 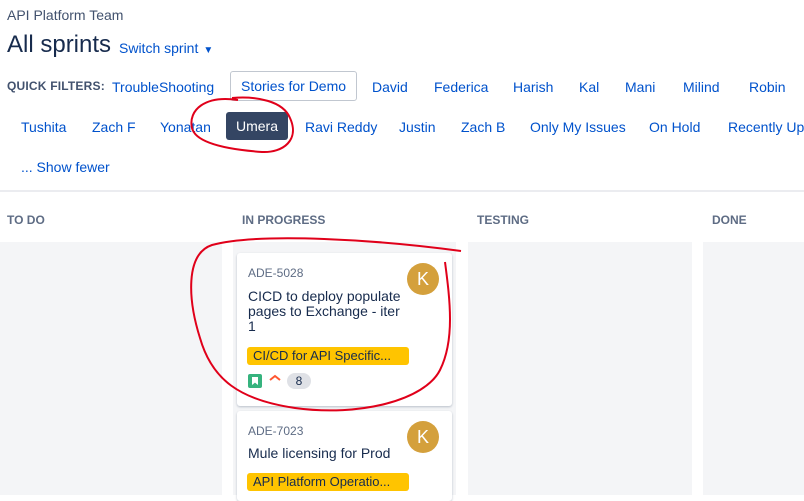 I want to click on filter-tushita: Tushita, so click(x=43, y=127).